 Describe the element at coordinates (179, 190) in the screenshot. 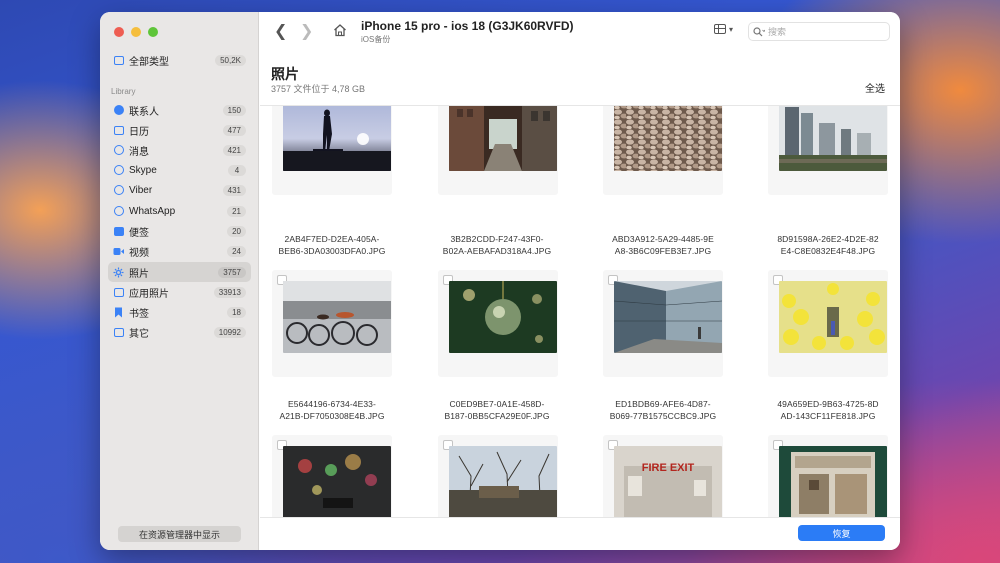

I see `sidebar-item-viber: Viber 431` at that location.